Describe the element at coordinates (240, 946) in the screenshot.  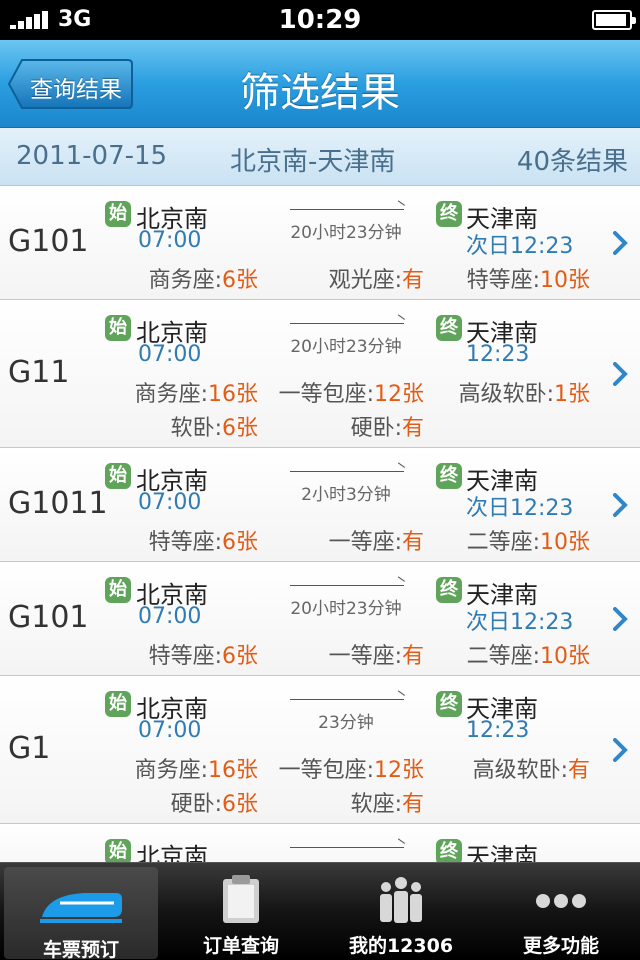
I see `tab-label: 订单查询` at that location.